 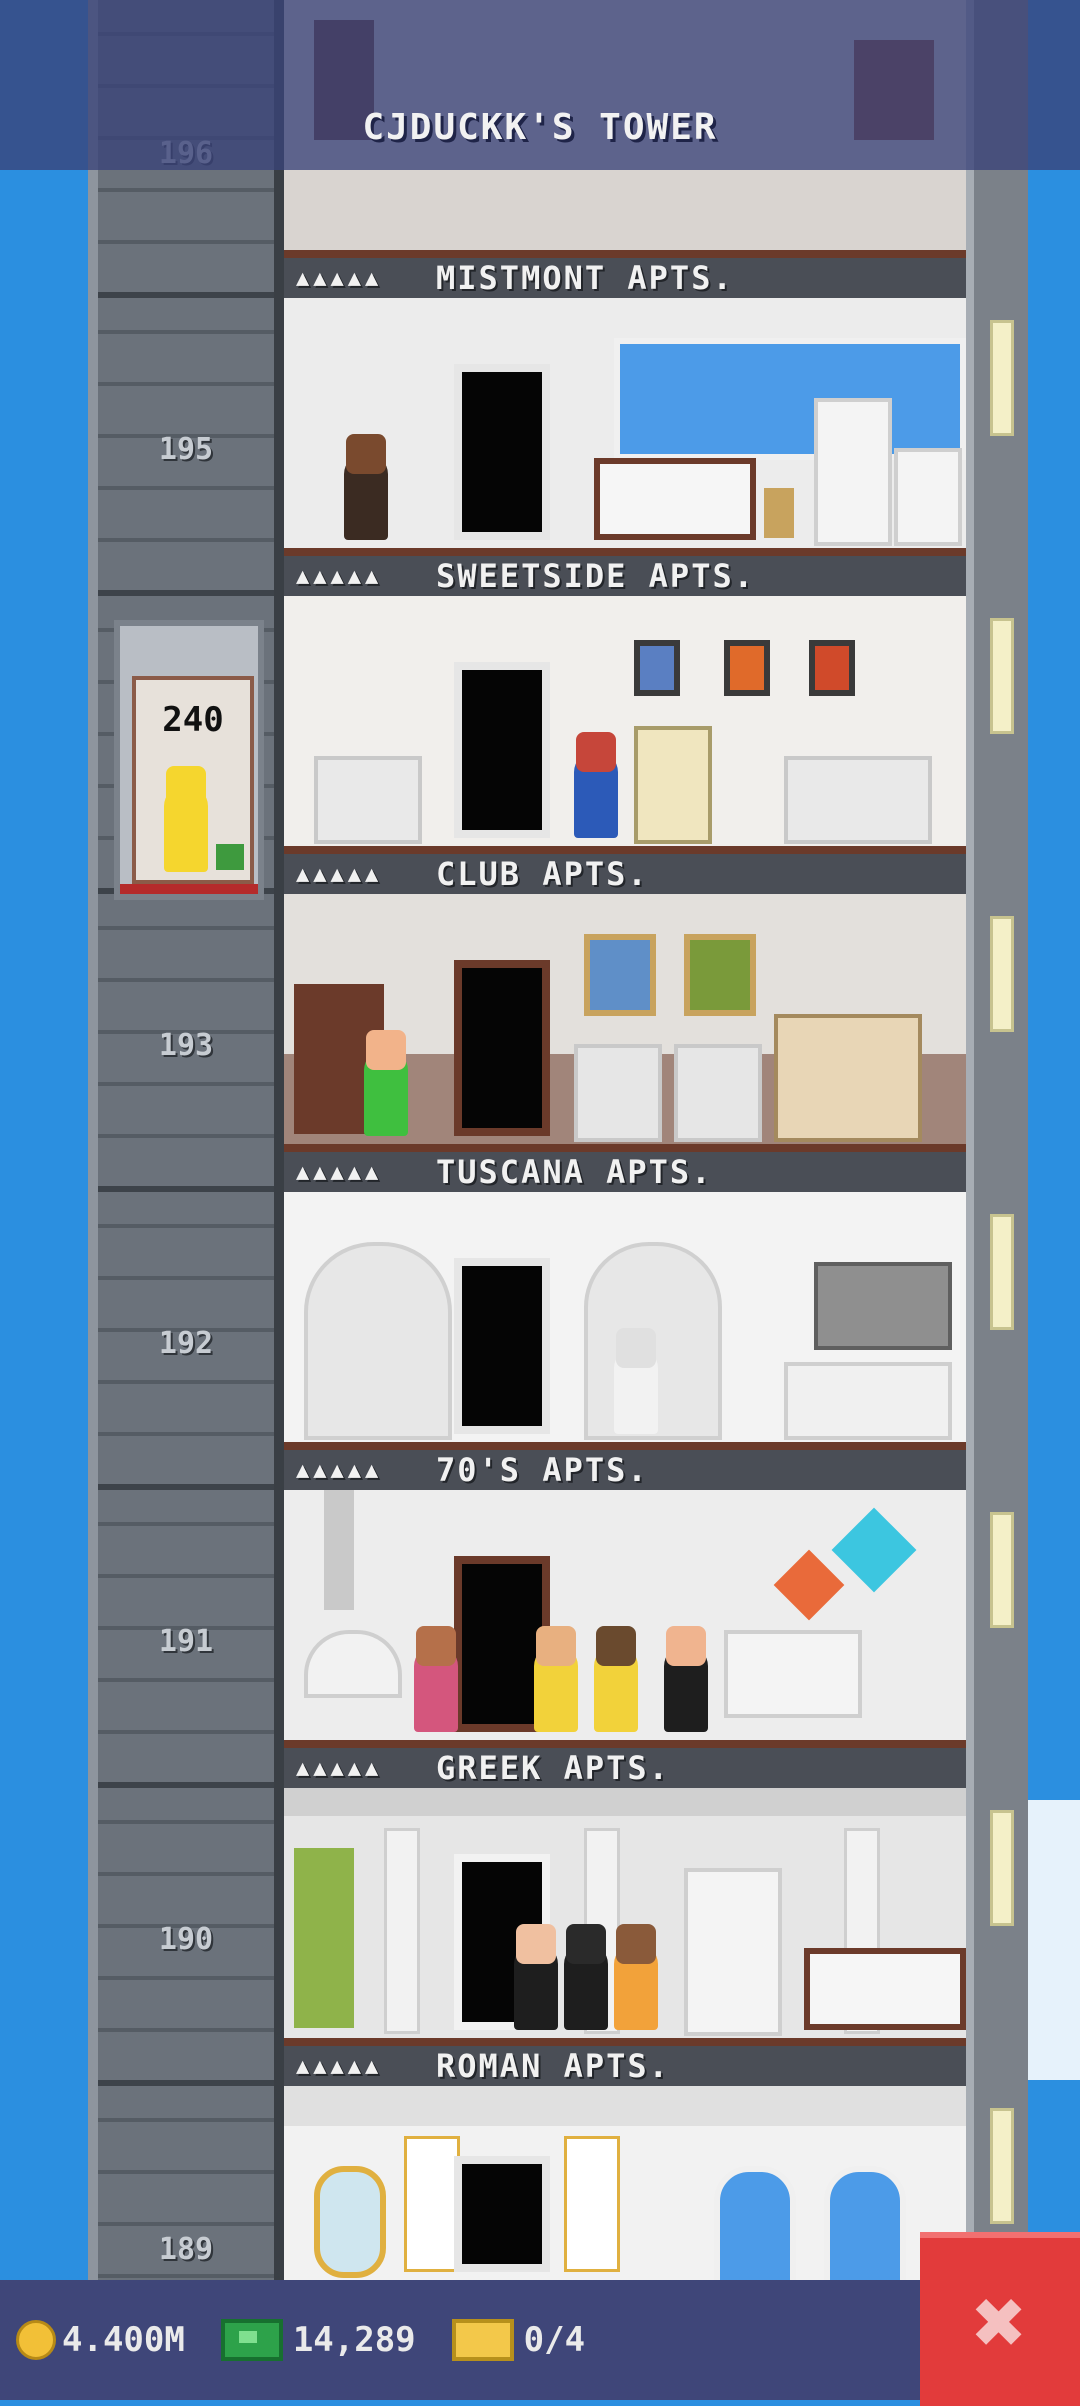 I want to click on coin-icon, so click(x=36, y=2340).